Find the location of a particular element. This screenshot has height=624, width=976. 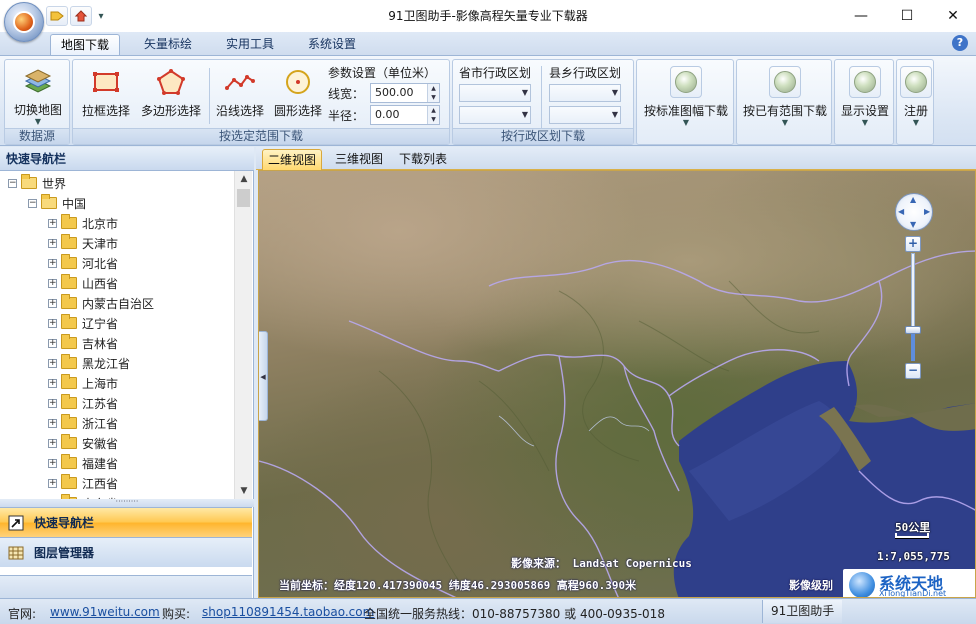

tree-node-province: + 上海市 is located at coordinates (83, 383).